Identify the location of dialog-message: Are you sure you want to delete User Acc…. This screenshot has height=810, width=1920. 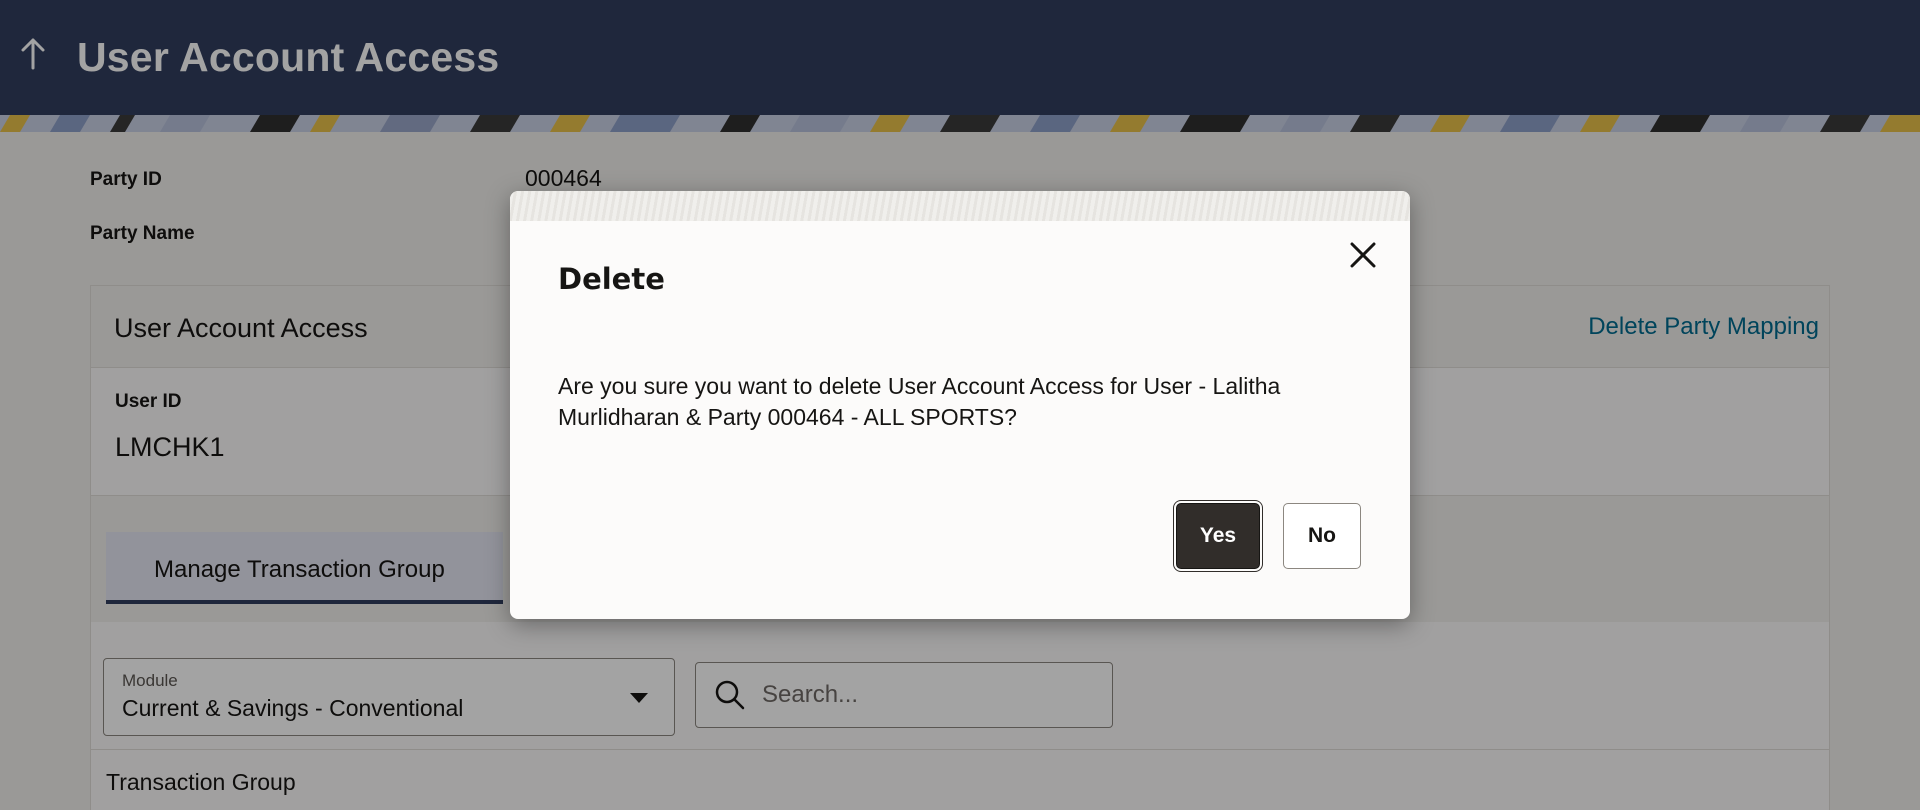
(919, 401).